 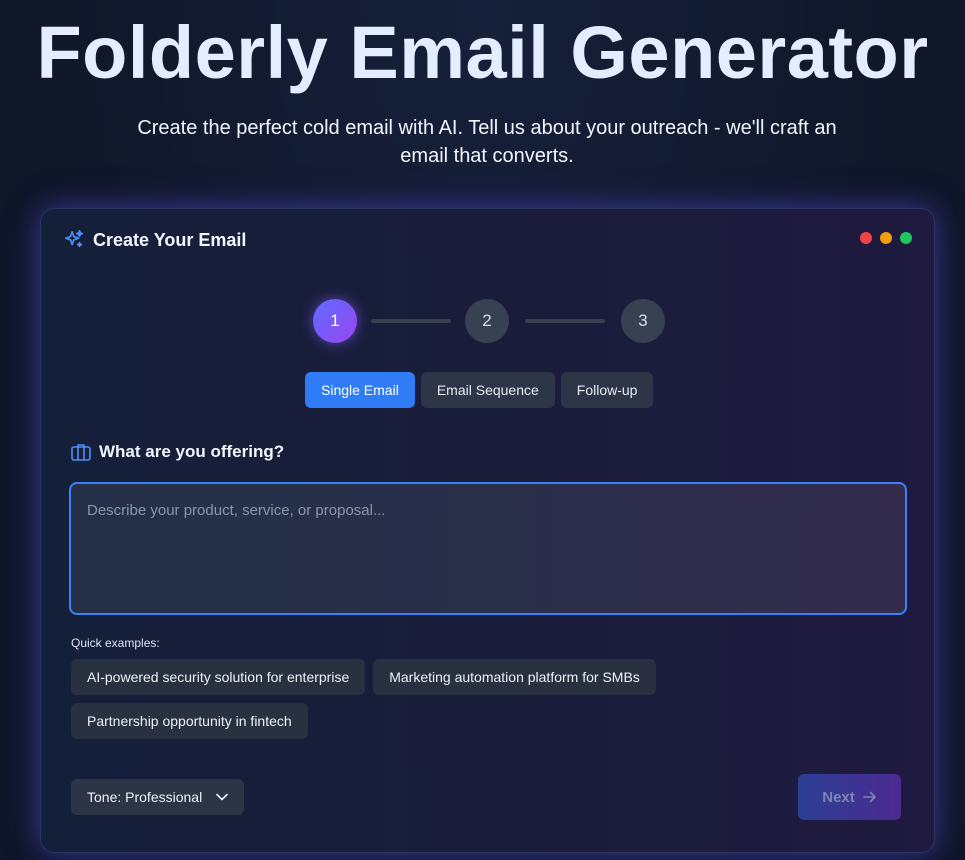 What do you see at coordinates (482, 52) in the screenshot?
I see `page-title: Folderly Email Generator` at bounding box center [482, 52].